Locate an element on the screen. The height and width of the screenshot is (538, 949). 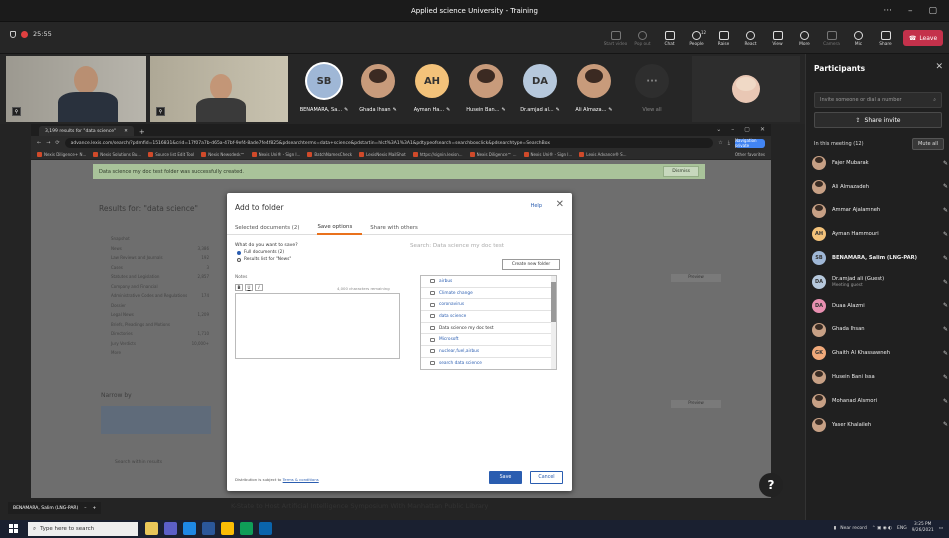
folder-item: search data science is located at coordinates (488, 363).